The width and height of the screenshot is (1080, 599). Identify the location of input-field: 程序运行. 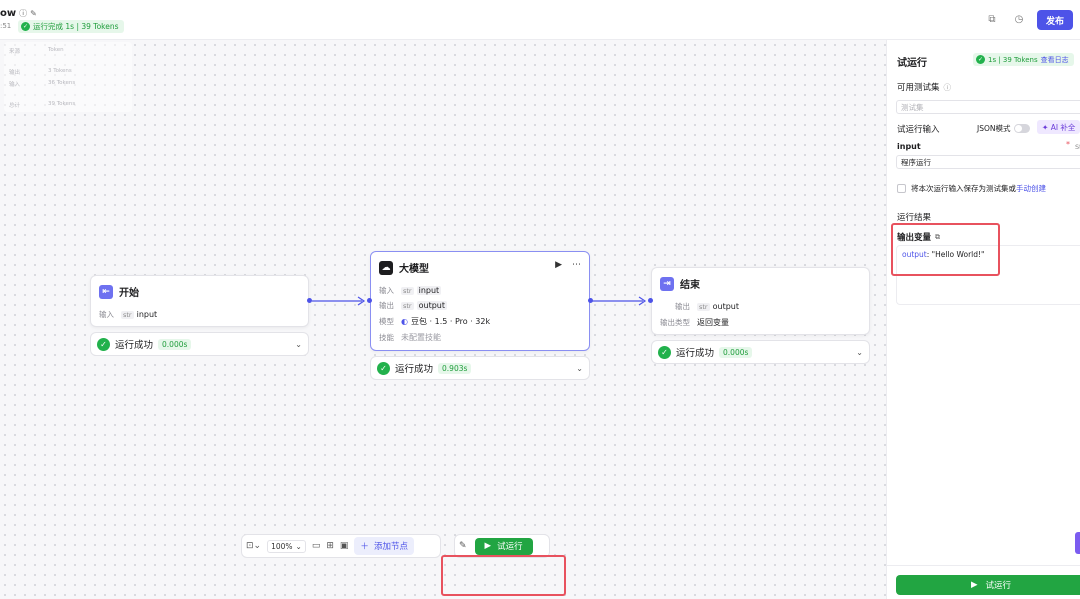
(988, 162).